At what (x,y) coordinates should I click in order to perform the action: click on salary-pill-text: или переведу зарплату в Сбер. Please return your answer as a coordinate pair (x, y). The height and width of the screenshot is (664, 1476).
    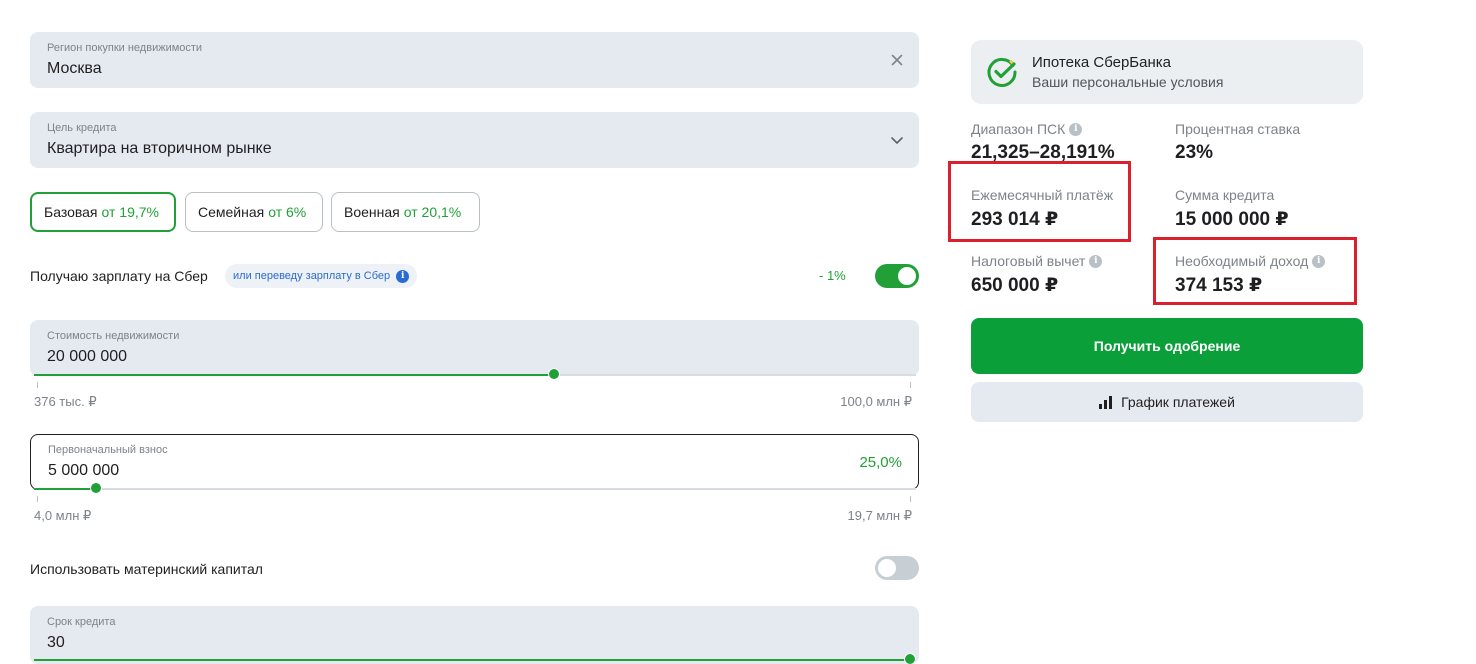
    Looking at the image, I should click on (312, 276).